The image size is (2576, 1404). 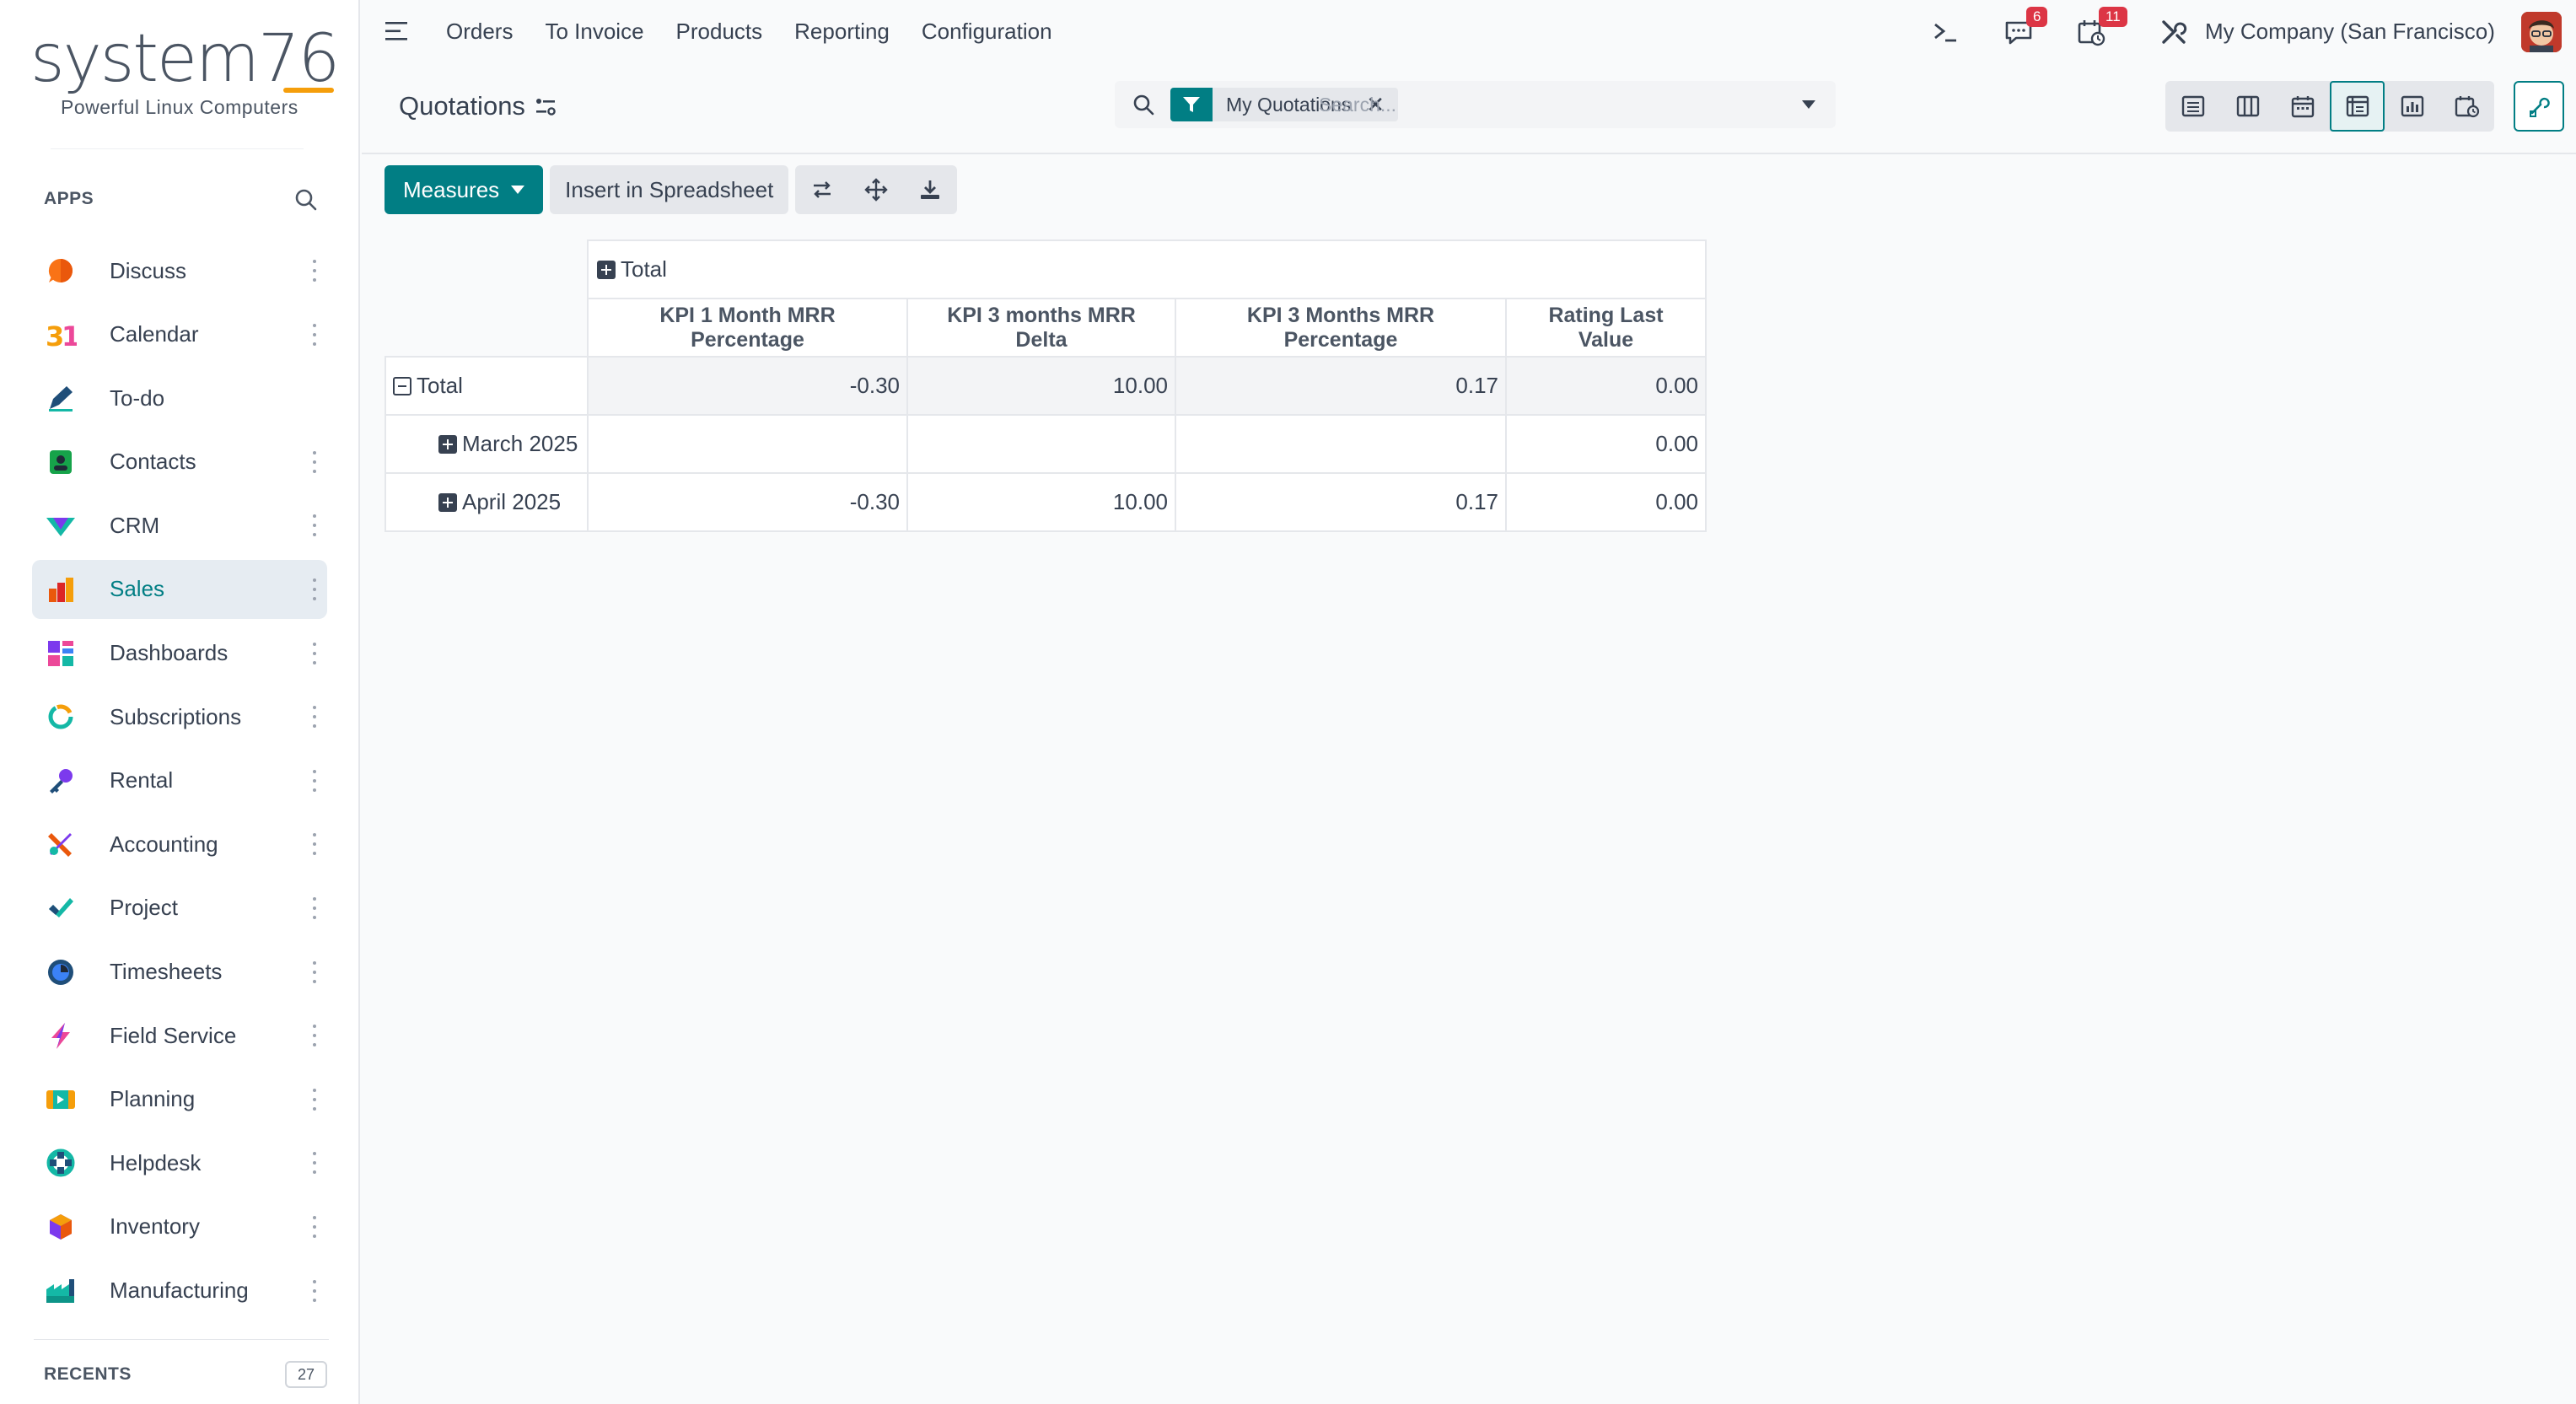 I want to click on sidebar-item-helpdesk: Helpdesk, so click(x=179, y=1162).